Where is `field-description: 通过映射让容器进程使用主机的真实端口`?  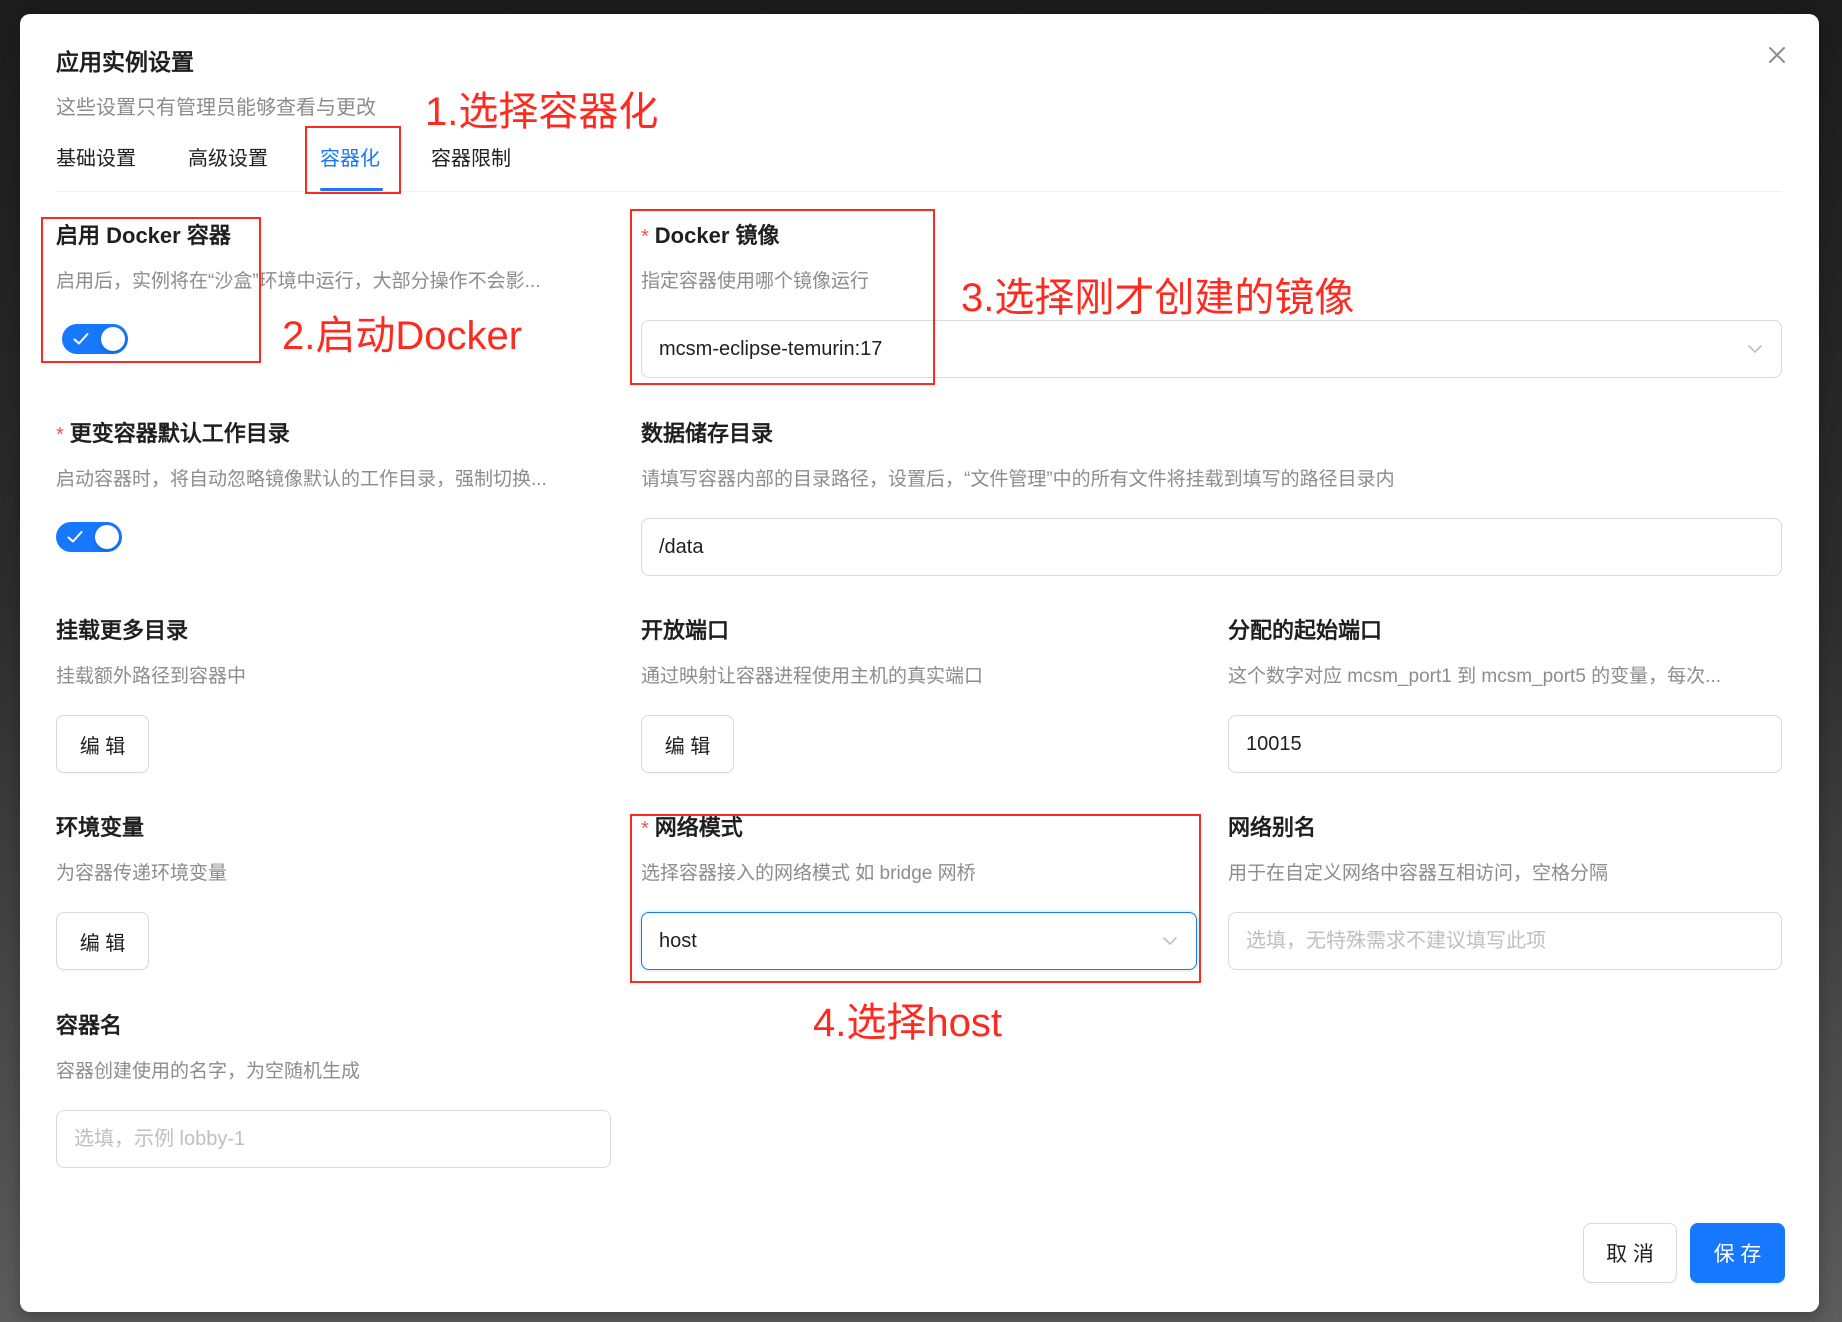
field-description: 通过映射让容器进程使用主机的真实端口 is located at coordinates (812, 676).